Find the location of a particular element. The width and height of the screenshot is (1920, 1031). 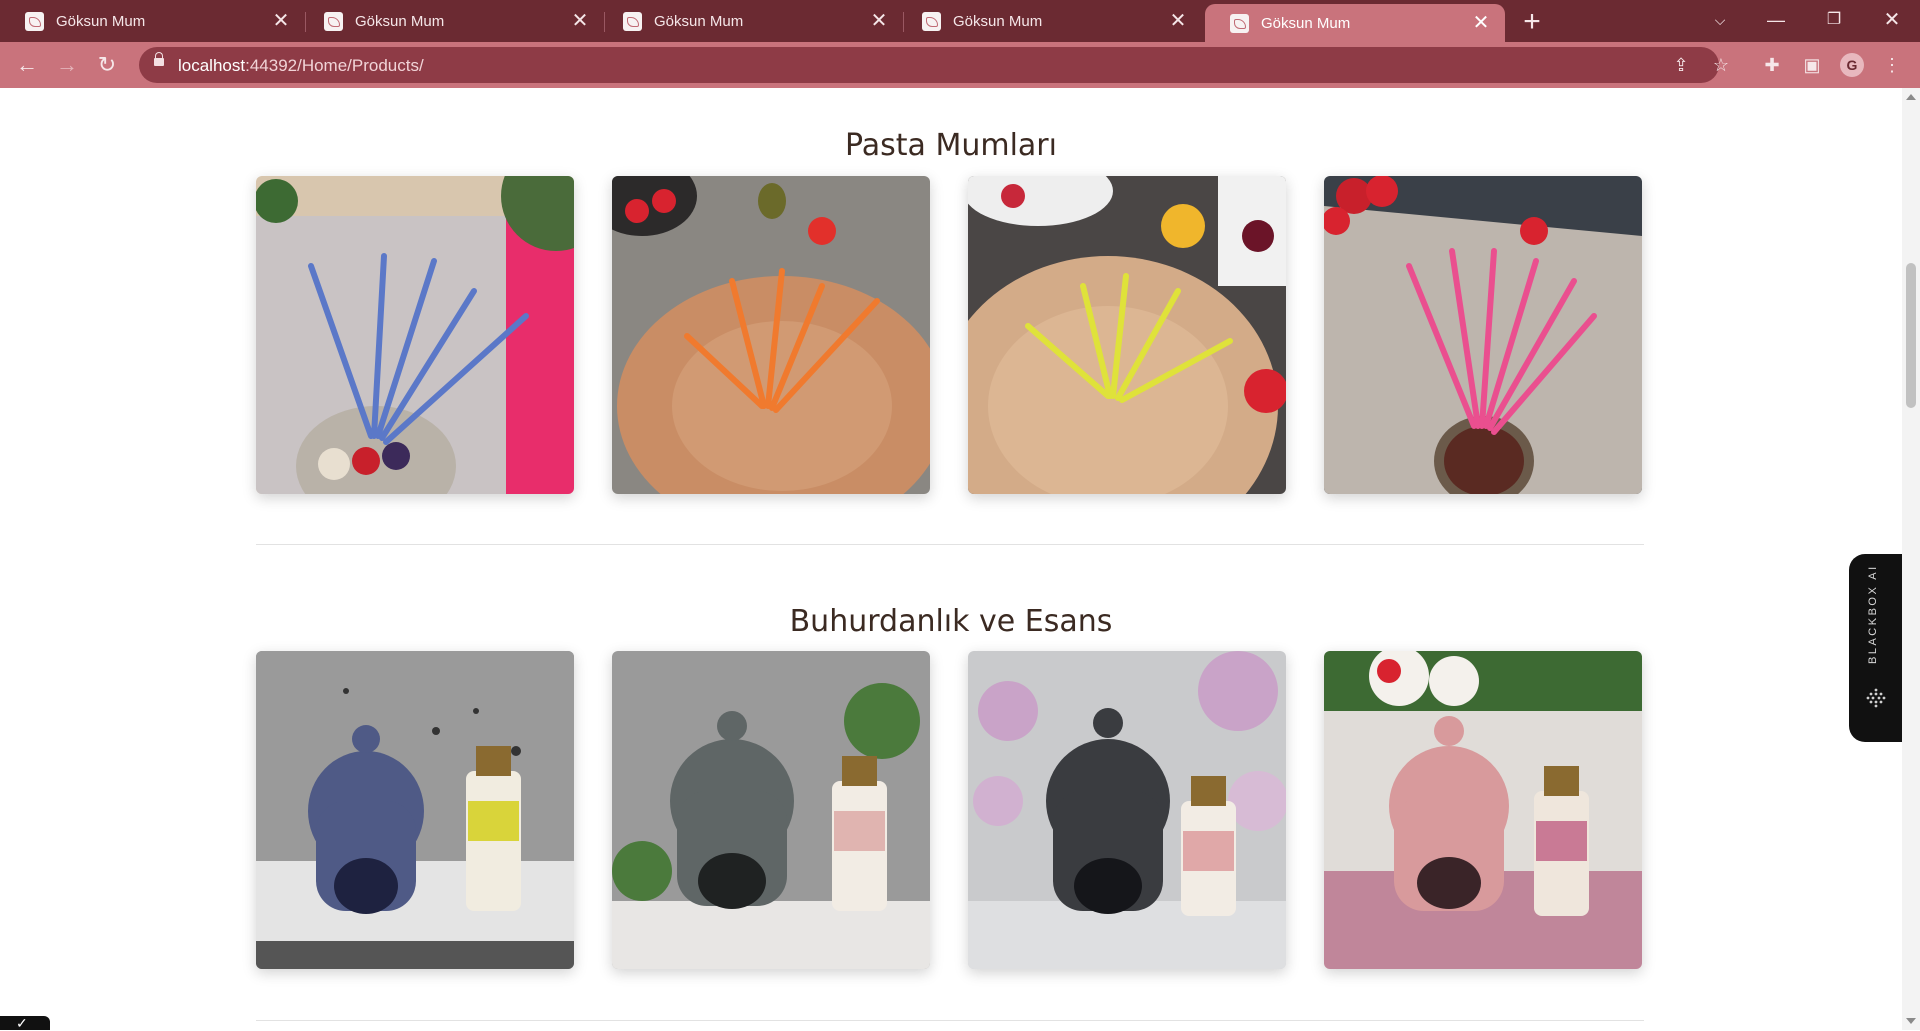

extensions-puzzle-icon: ✚ is located at coordinates (1772, 65).